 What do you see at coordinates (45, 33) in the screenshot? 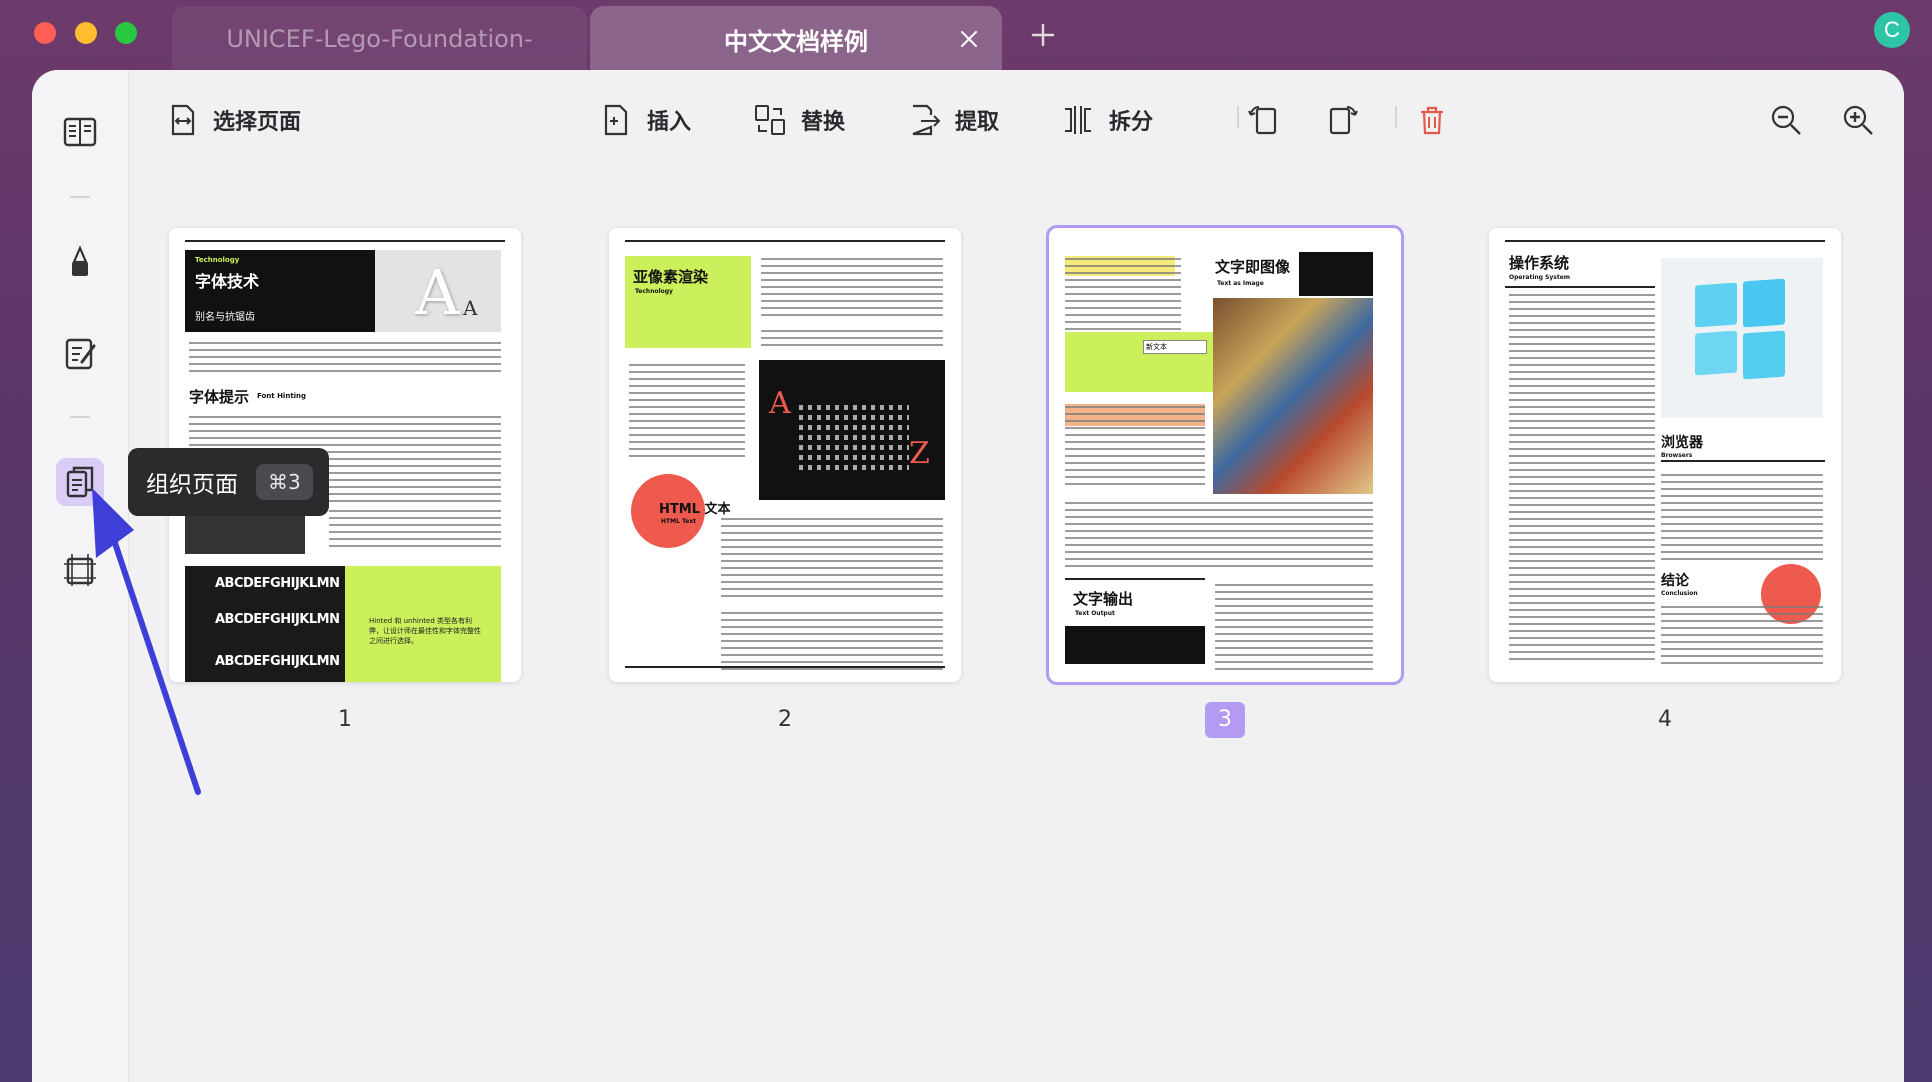
I see `close-window-button` at bounding box center [45, 33].